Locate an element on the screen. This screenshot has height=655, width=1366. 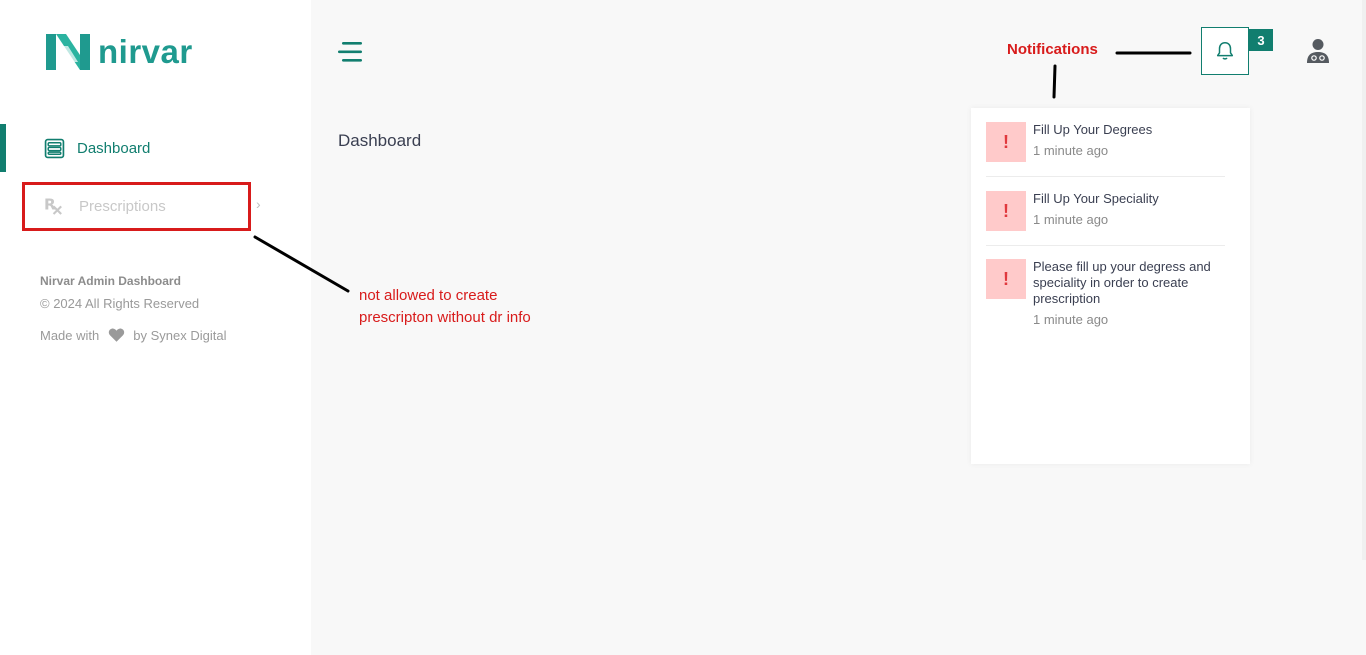
page-title: Dashboard is located at coordinates (380, 140).